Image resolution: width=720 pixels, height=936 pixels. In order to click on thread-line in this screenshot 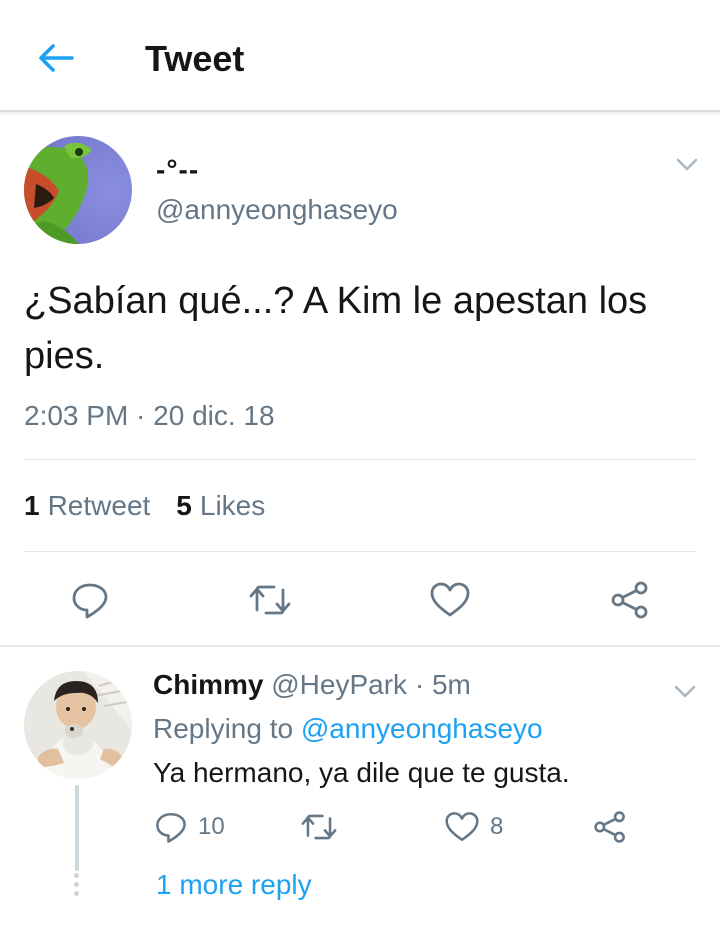, I will do `click(77, 828)`.